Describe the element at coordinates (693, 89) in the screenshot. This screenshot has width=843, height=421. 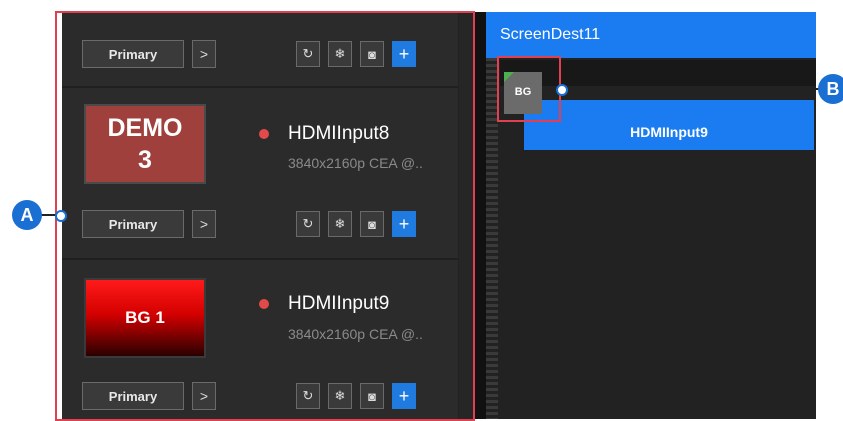
I see `leader-line-b` at that location.